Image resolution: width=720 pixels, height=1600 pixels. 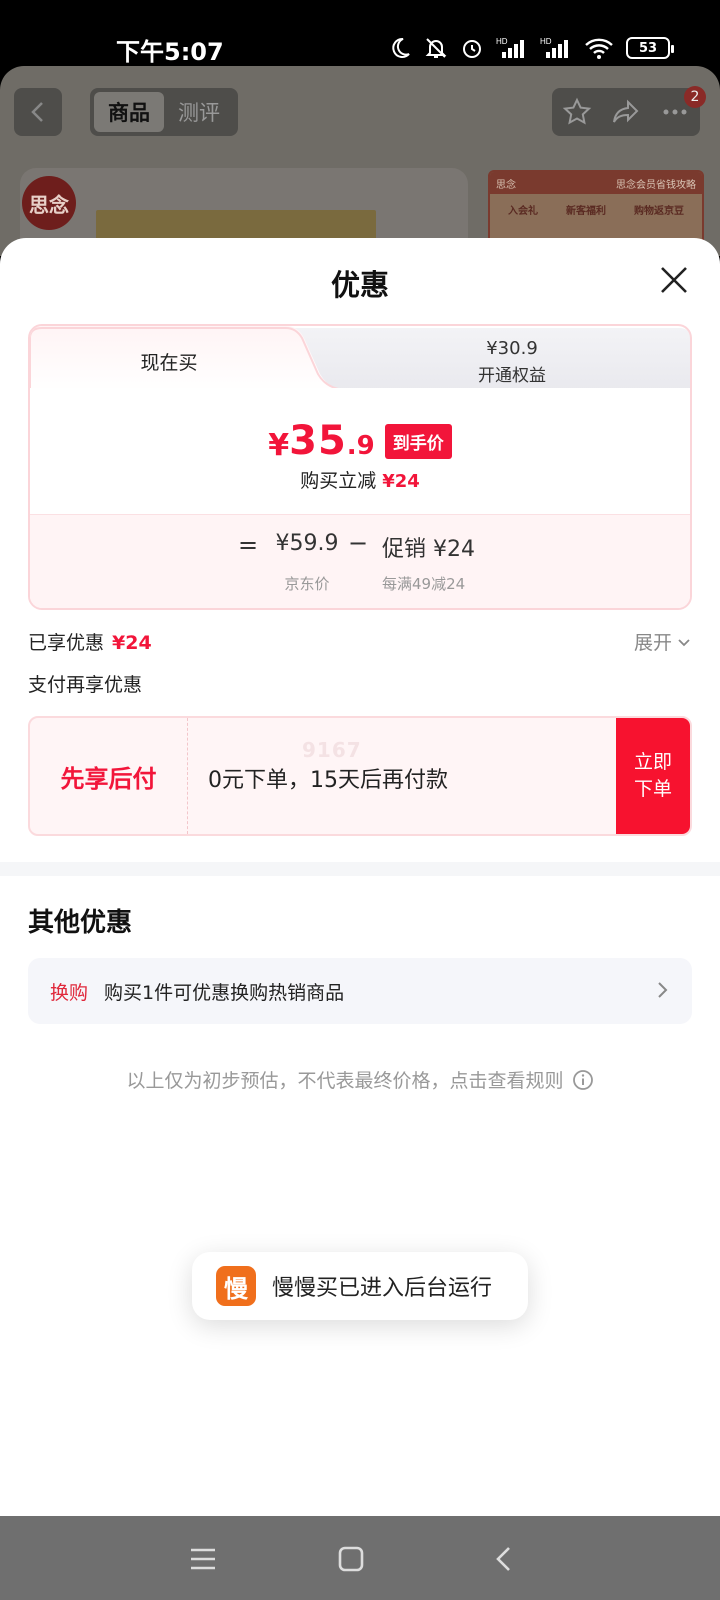 I want to click on tab-product: 商品, so click(x=129, y=112).